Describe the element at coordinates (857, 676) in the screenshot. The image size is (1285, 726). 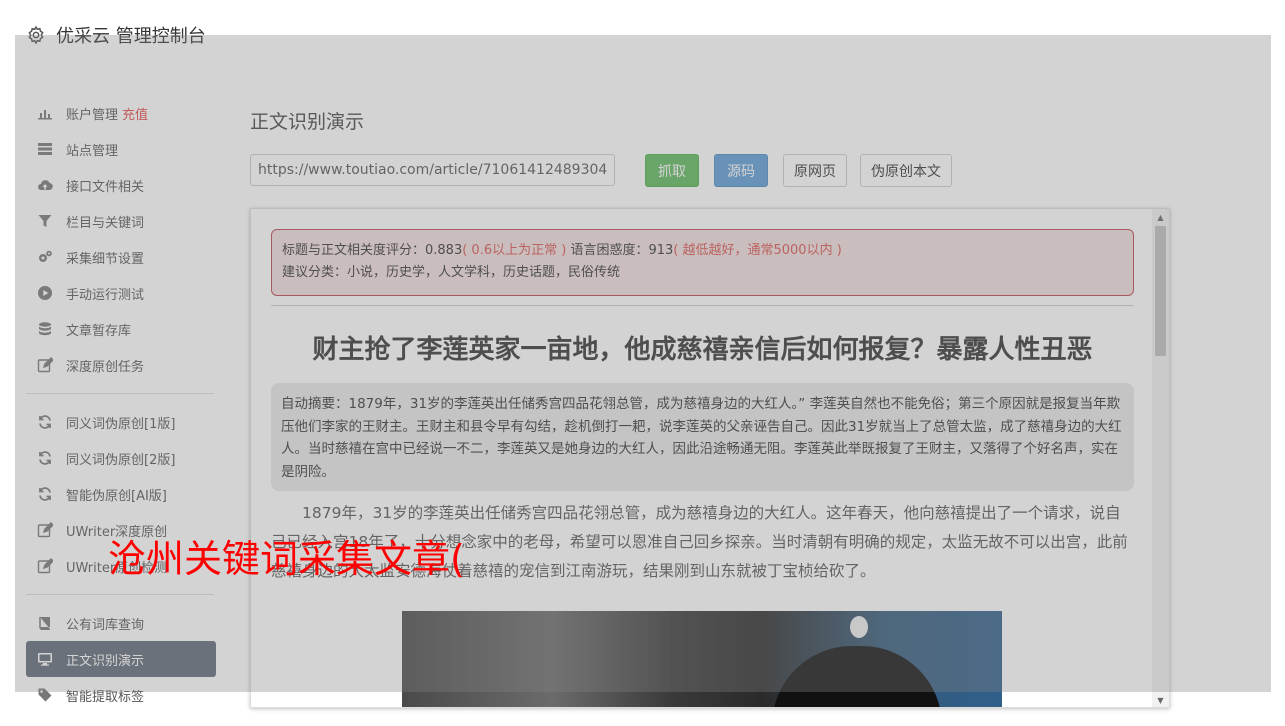
I see `image-hat-shape` at that location.